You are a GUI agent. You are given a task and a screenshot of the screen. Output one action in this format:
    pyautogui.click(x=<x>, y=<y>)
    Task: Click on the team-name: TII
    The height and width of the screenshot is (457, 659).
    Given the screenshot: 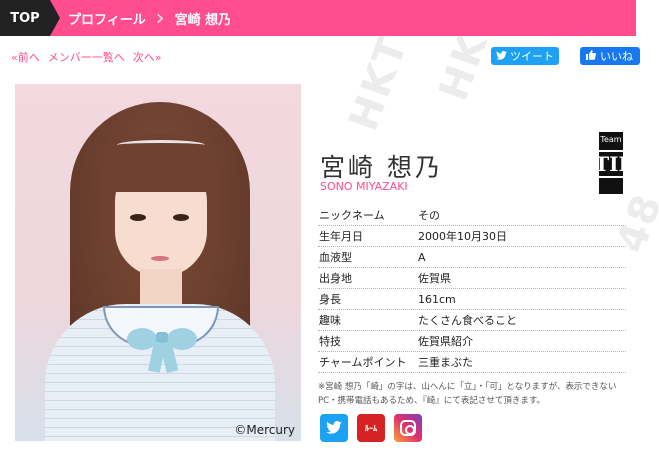 What is the action you would take?
    pyautogui.click(x=611, y=164)
    